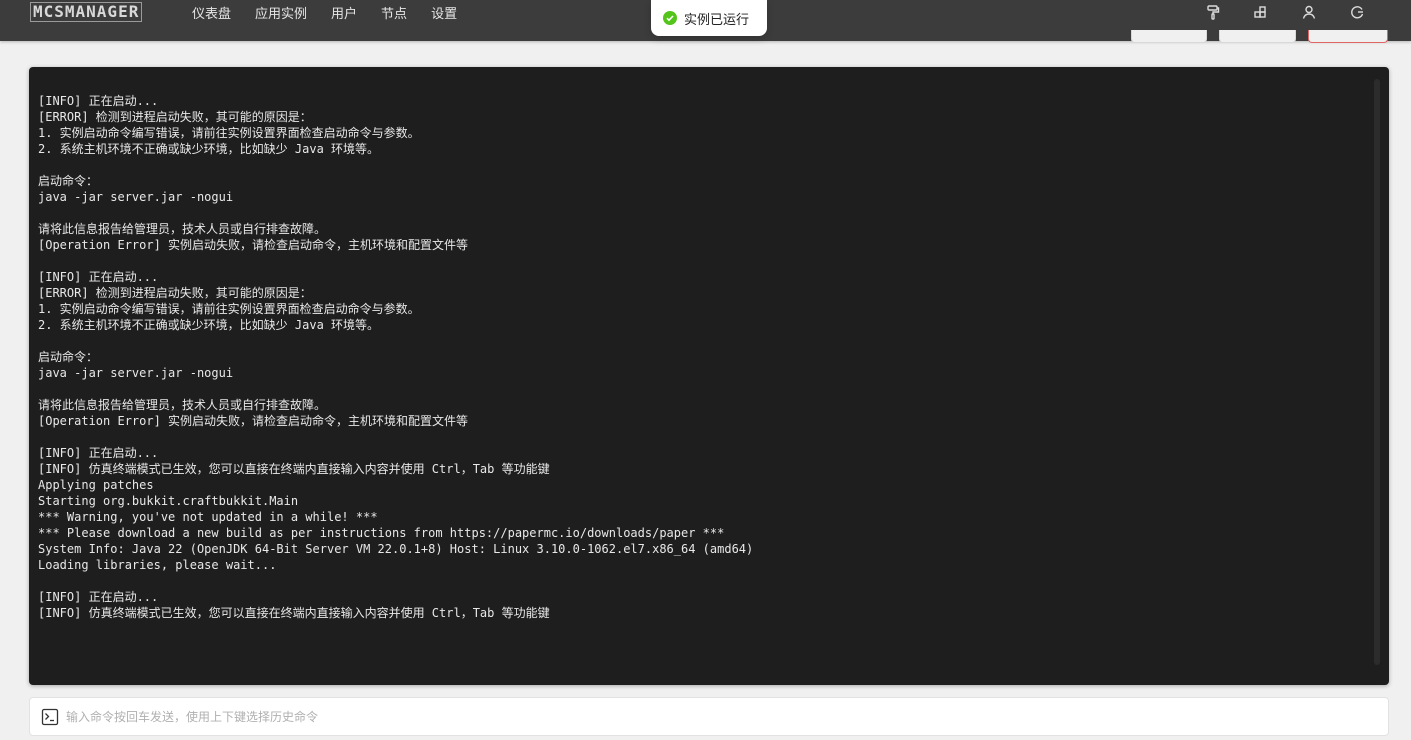 The width and height of the screenshot is (1411, 740). Describe the element at coordinates (1261, 12) in the screenshot. I see `layout-icon` at that location.